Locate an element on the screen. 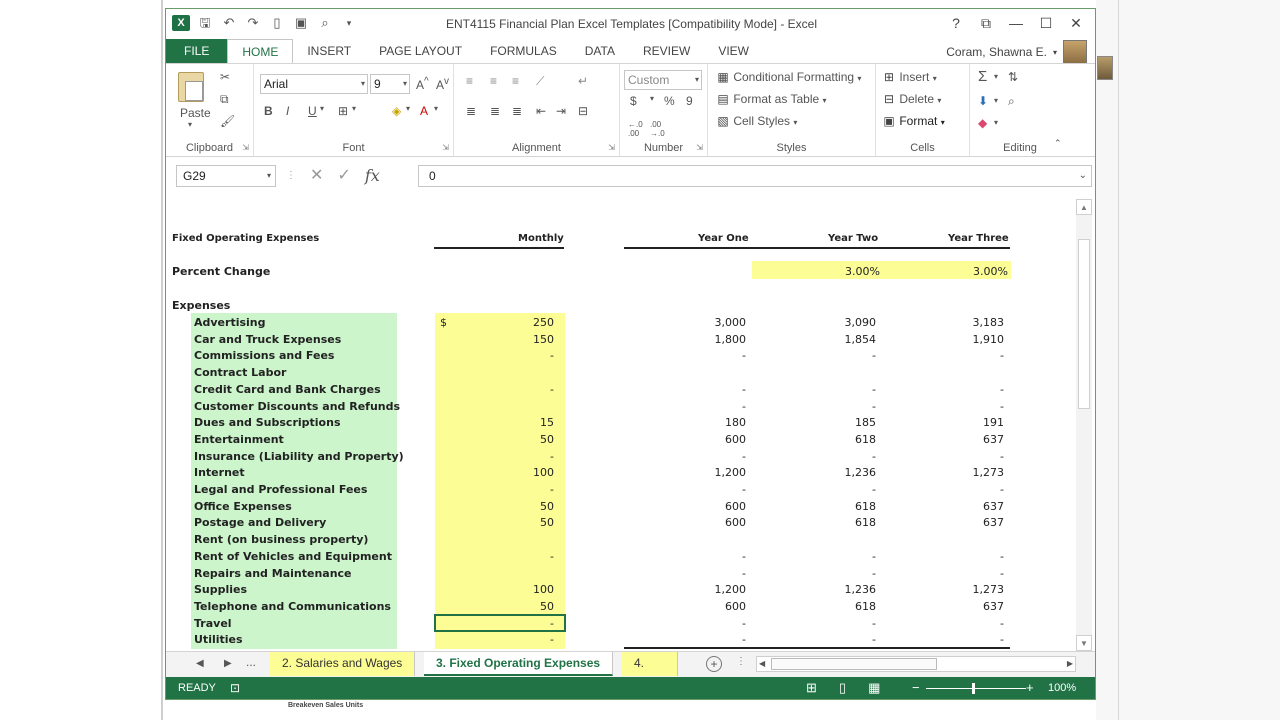  user-account: Coram, Shawna E. ▾ is located at coordinates (1016, 52).